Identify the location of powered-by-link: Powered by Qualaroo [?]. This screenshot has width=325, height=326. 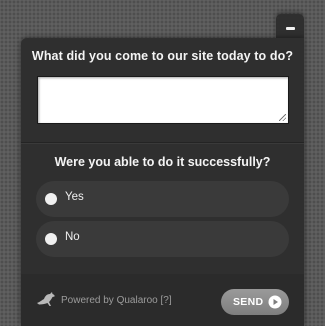
(116, 300).